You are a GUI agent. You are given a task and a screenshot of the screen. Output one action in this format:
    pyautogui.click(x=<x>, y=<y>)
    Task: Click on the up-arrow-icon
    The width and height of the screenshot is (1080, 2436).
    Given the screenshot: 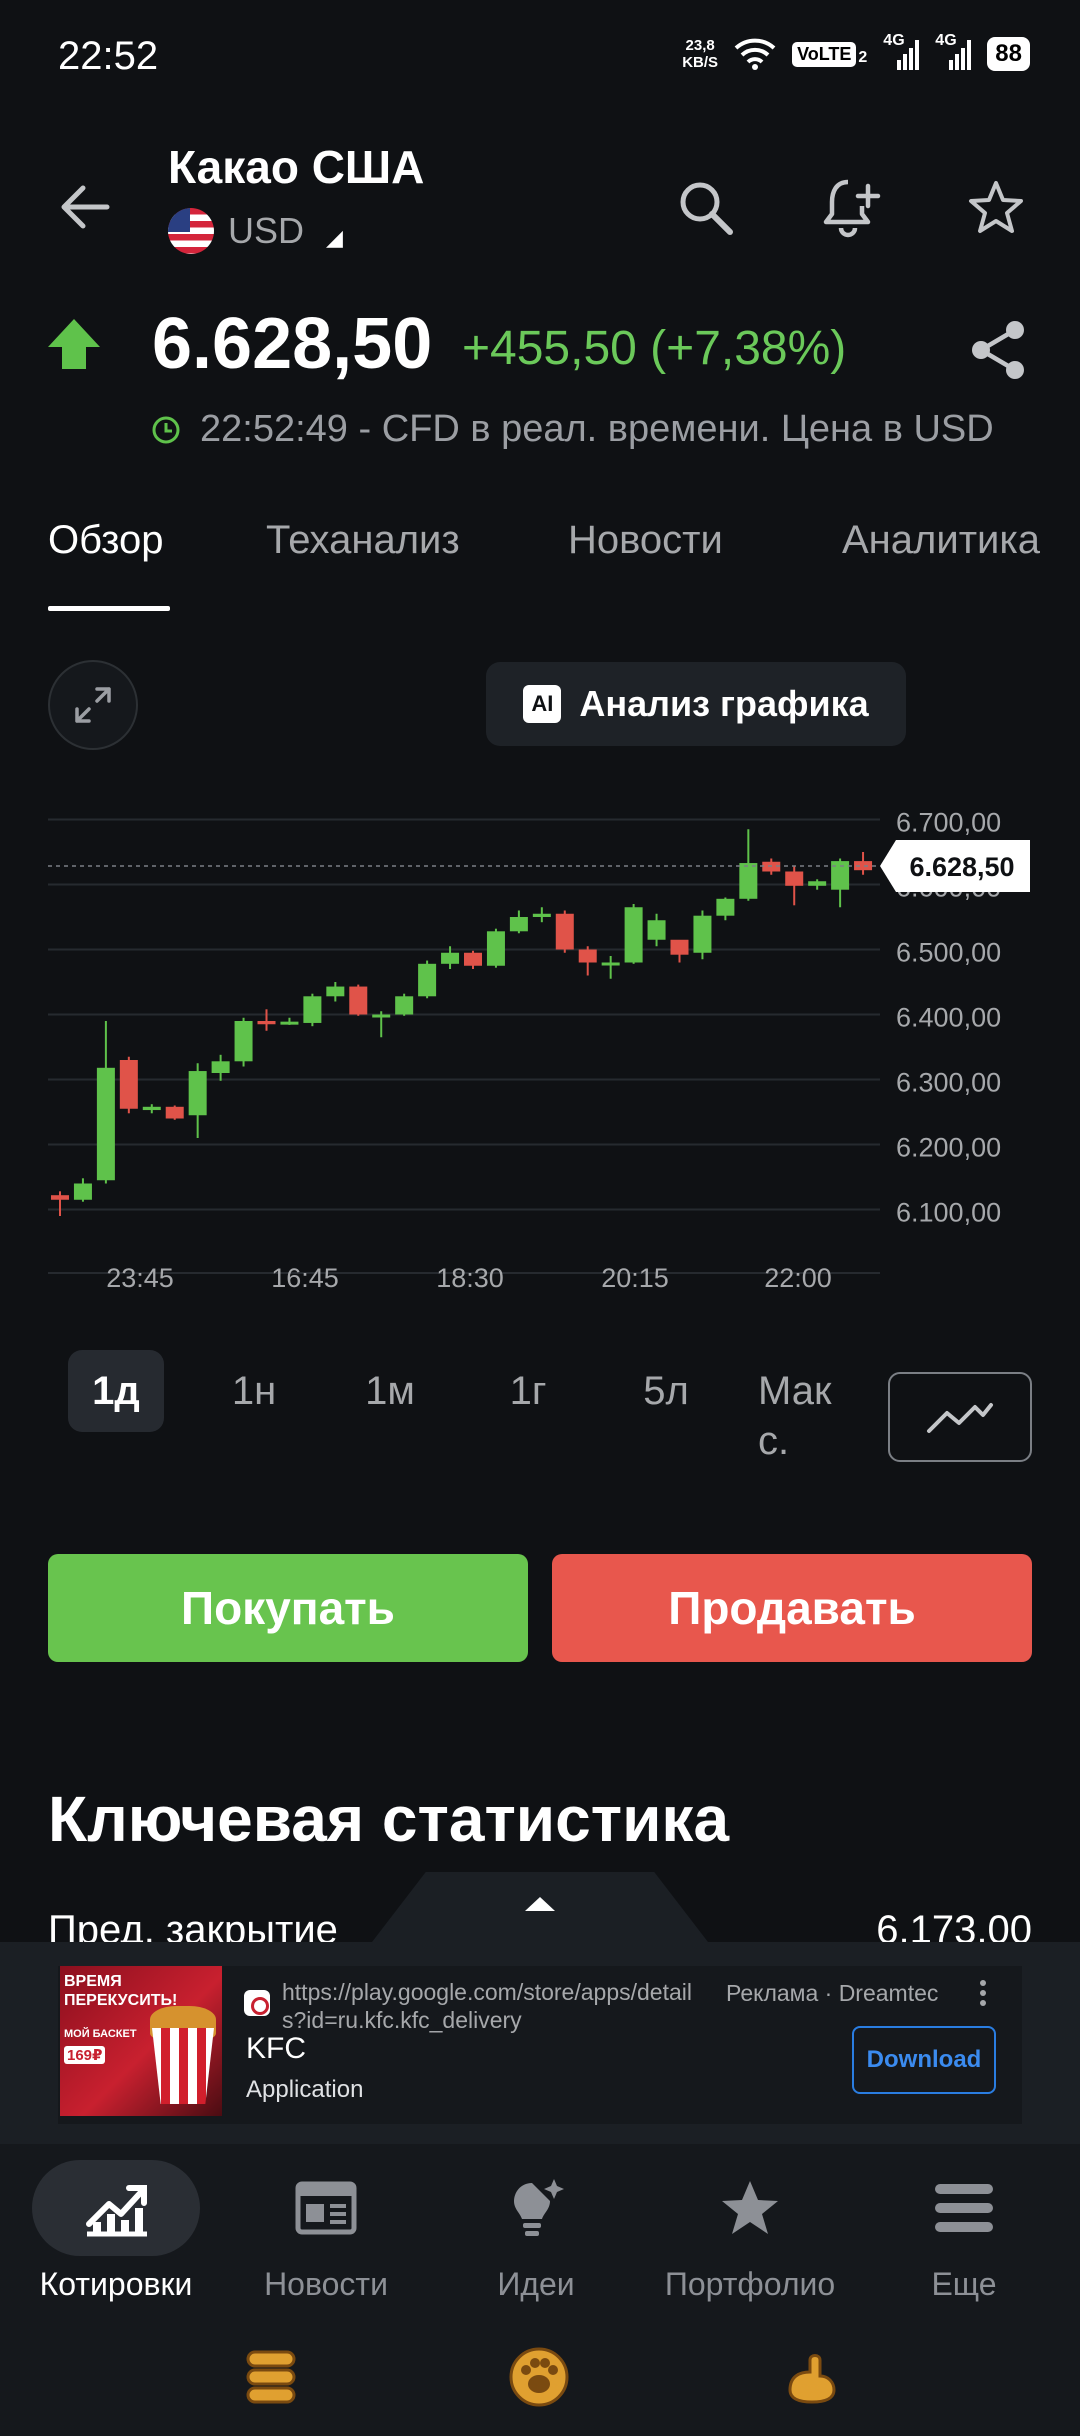 What is the action you would take?
    pyautogui.click(x=74, y=344)
    